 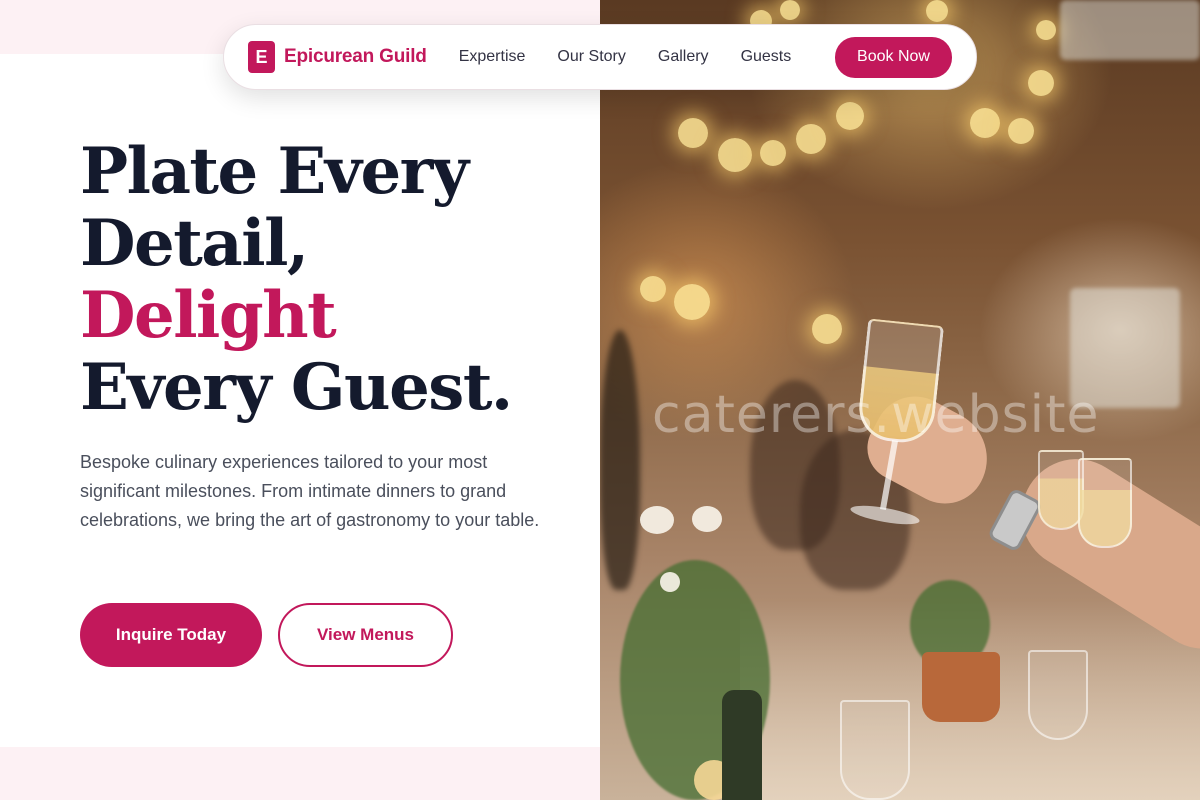 What do you see at coordinates (296, 387) in the screenshot?
I see `headline-line-4: Every Guest.` at bounding box center [296, 387].